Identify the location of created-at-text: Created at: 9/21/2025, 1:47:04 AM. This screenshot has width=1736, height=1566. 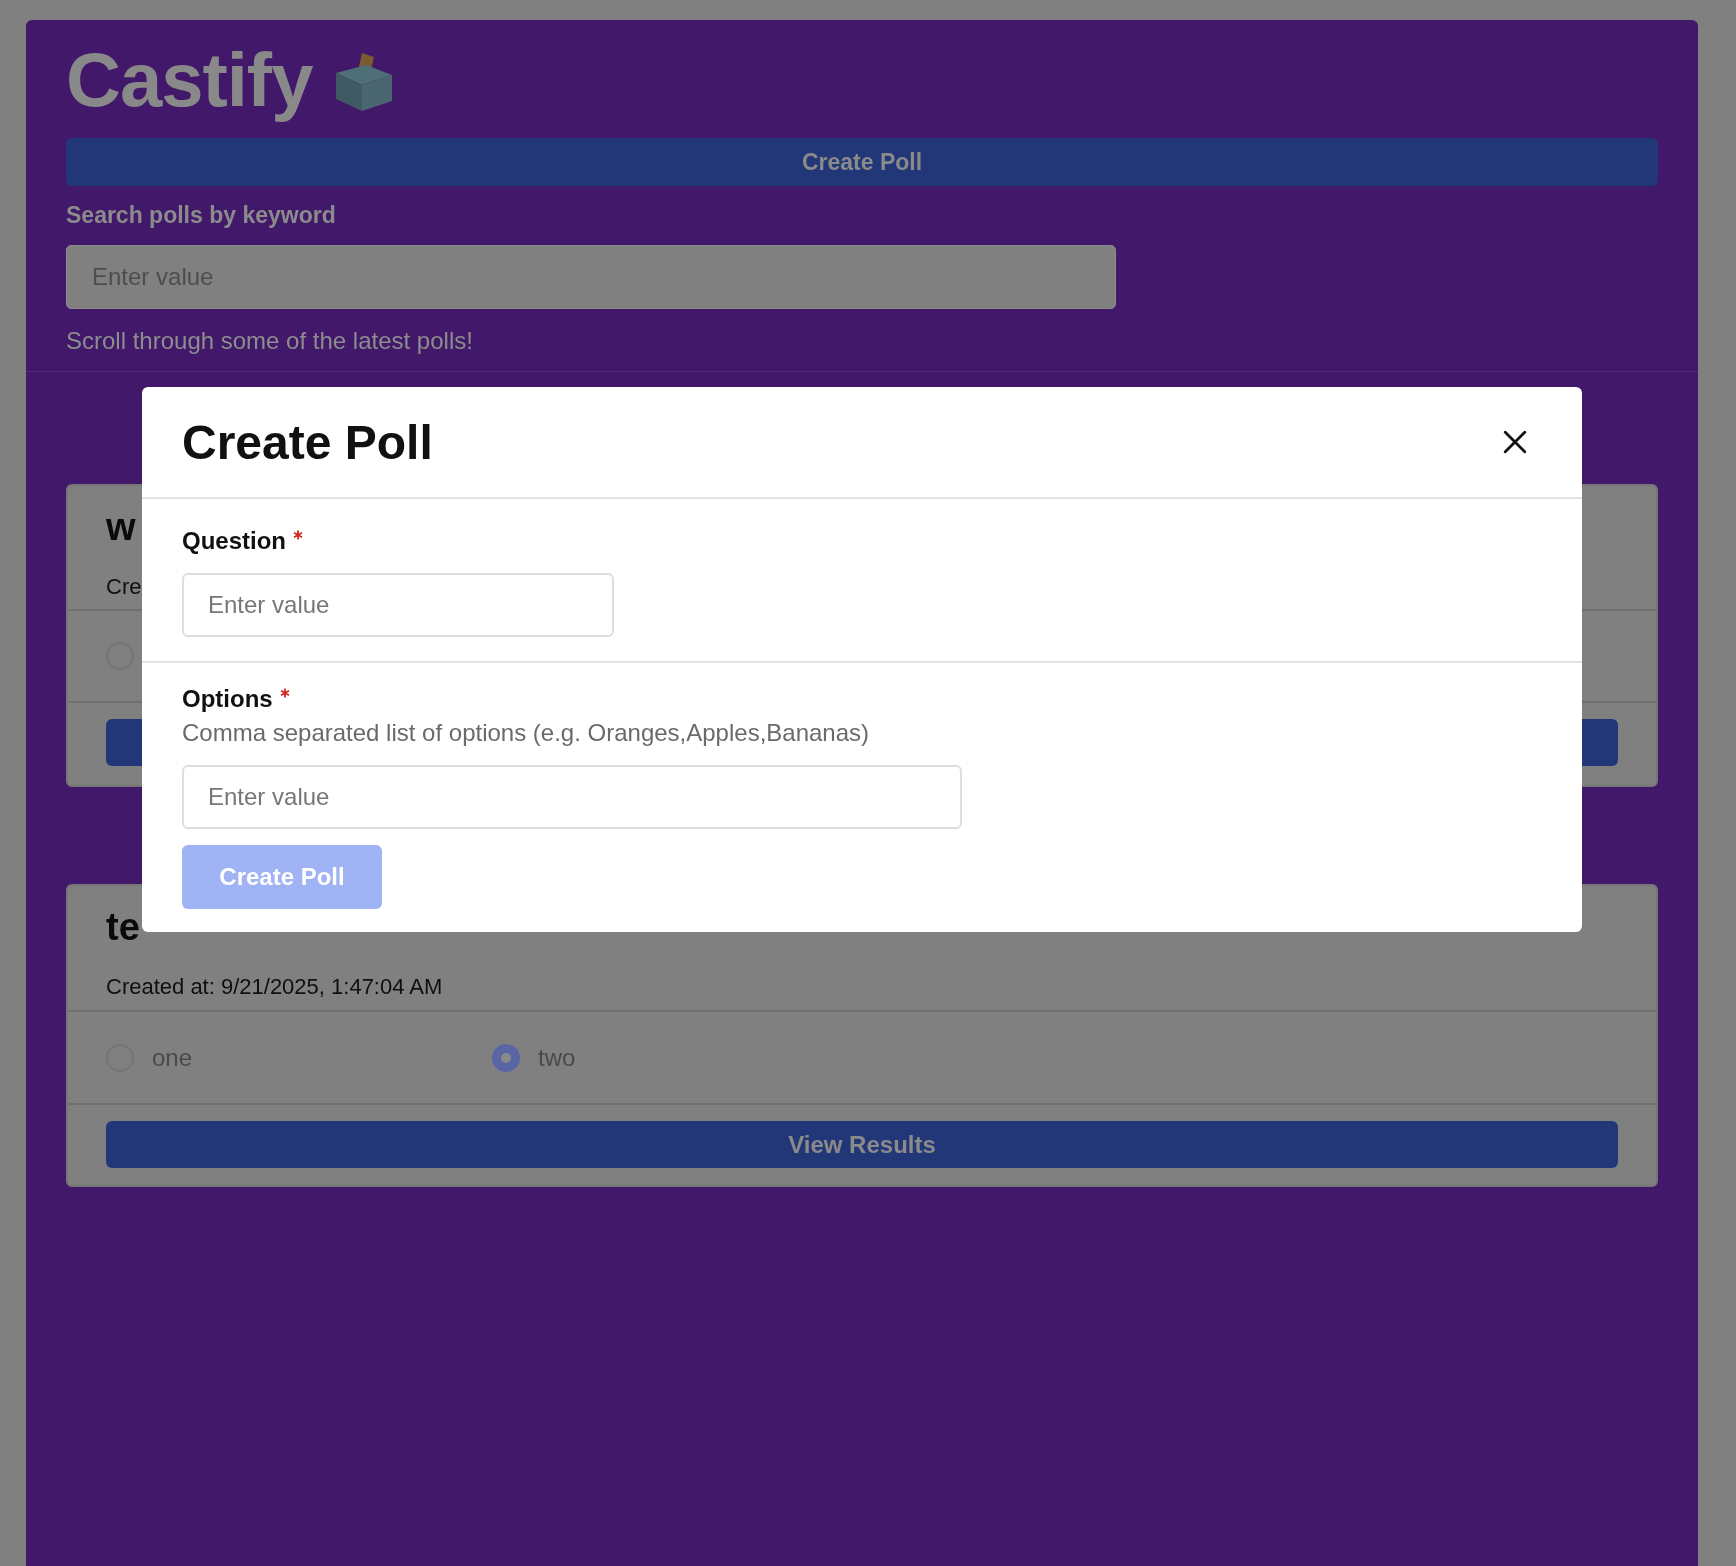
(274, 987).